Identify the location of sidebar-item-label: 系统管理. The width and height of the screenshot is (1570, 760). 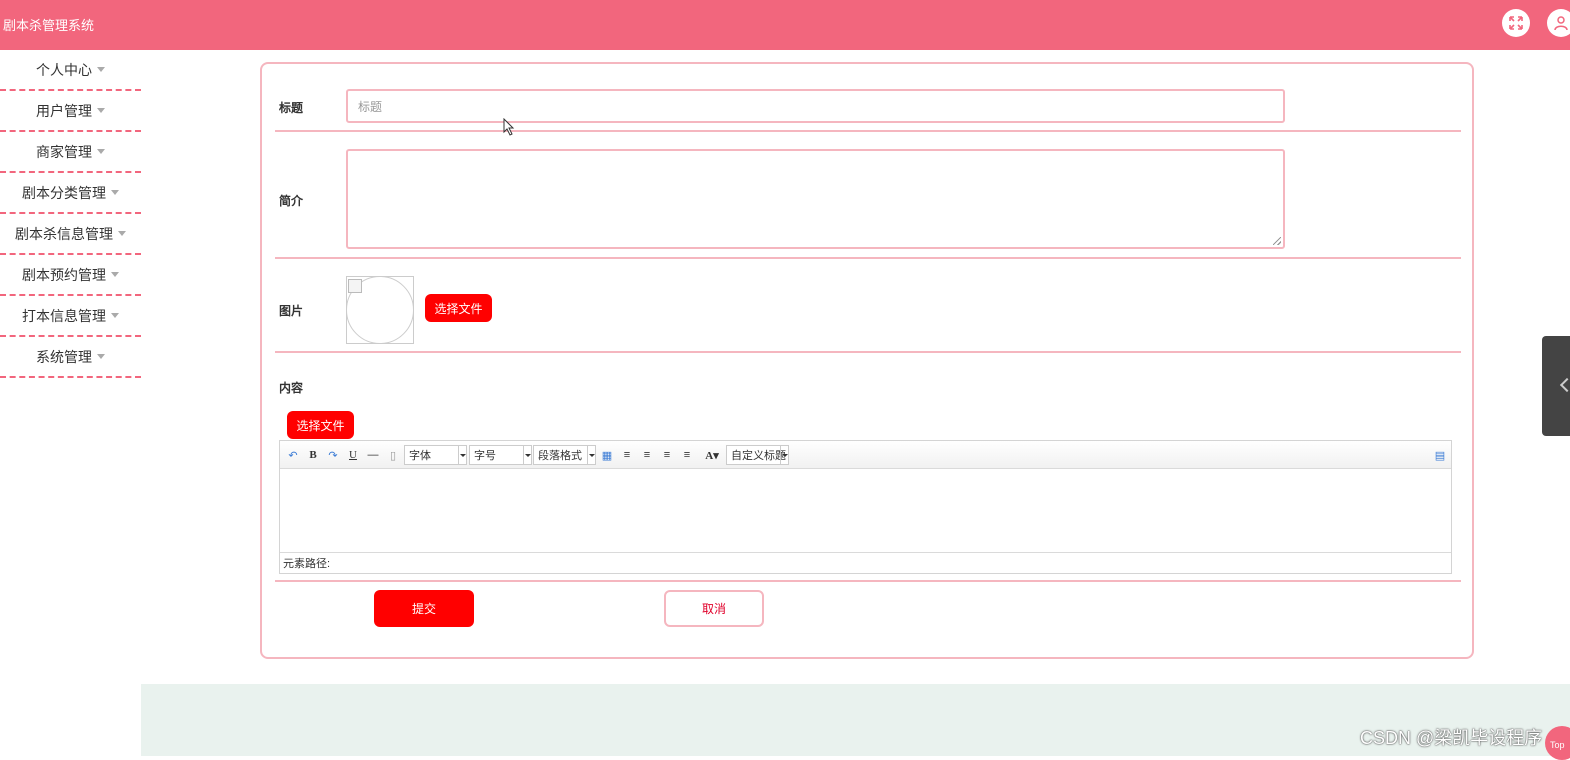
(64, 356).